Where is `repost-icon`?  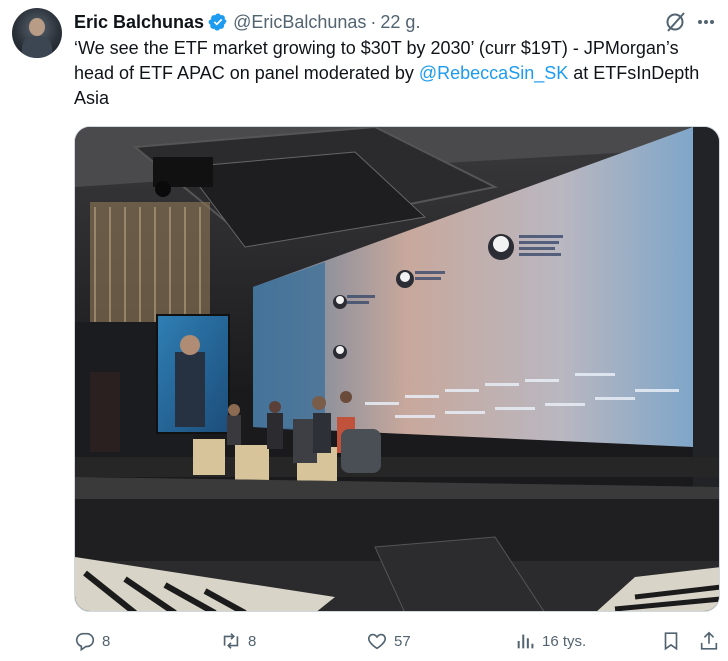 repost-icon is located at coordinates (231, 641).